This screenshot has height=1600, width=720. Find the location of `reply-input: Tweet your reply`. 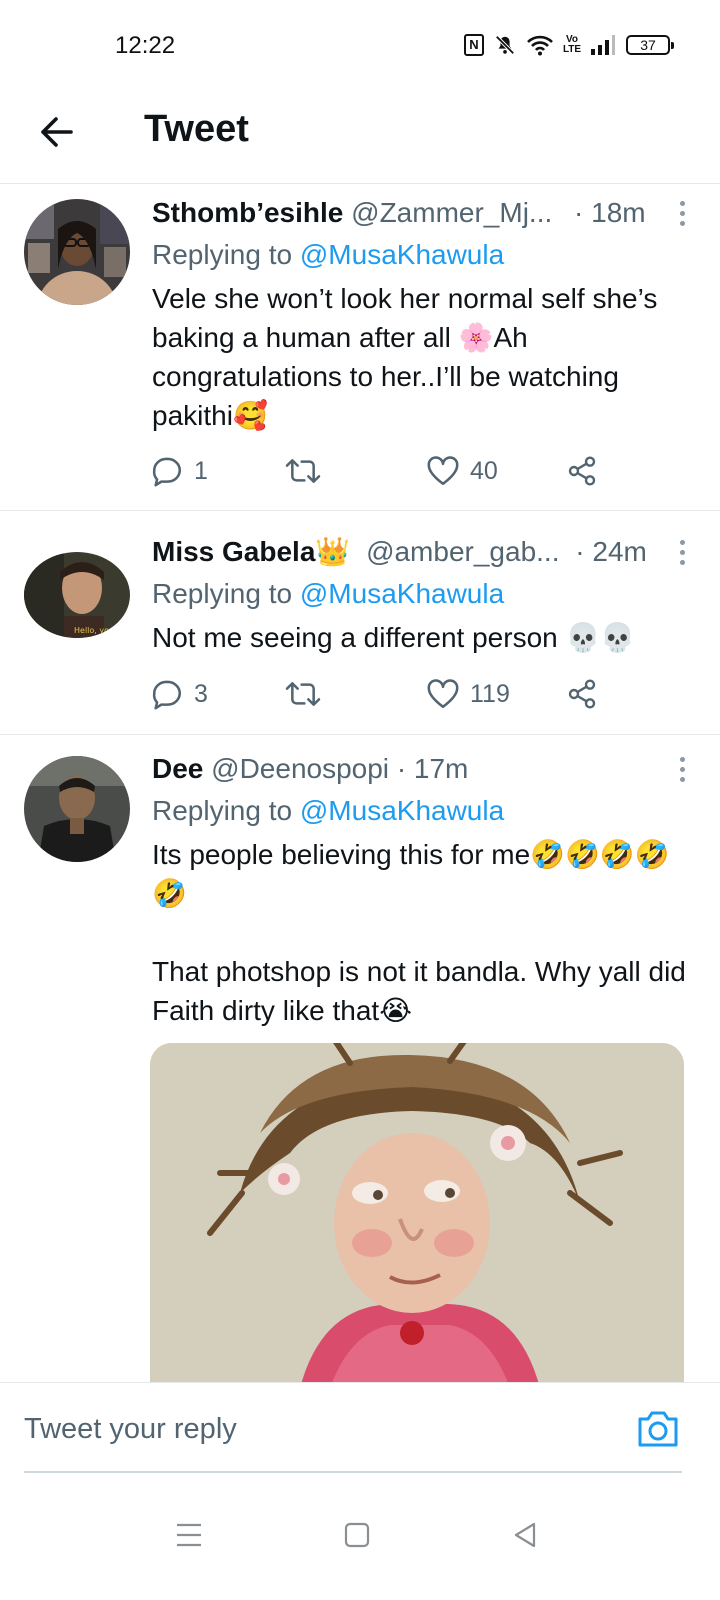

reply-input: Tweet your reply is located at coordinates (130, 1429).